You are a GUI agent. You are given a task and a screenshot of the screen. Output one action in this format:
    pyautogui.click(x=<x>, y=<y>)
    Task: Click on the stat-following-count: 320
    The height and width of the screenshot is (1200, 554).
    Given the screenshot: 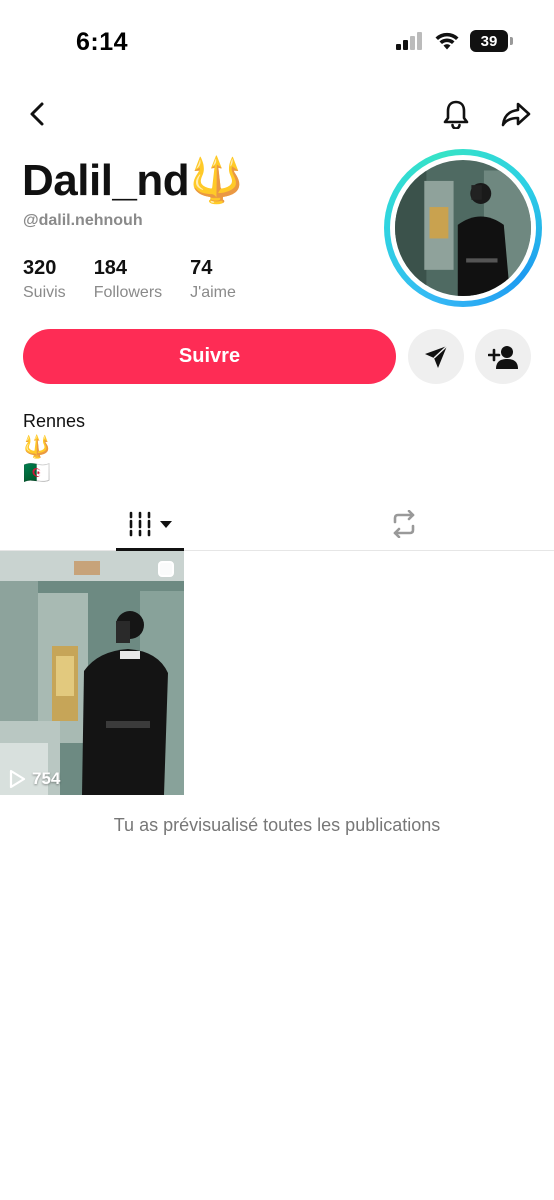 What is the action you would take?
    pyautogui.click(x=40, y=268)
    